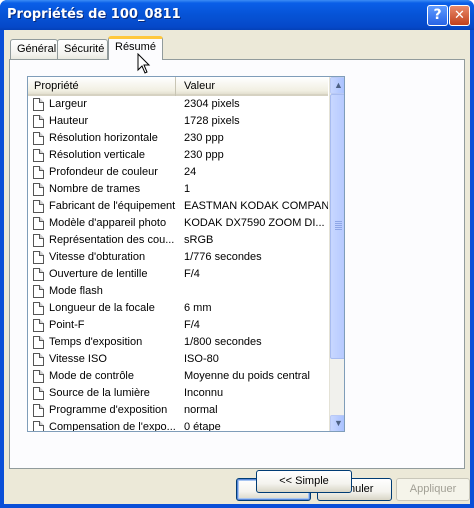  Describe the element at coordinates (102, 86) in the screenshot. I see `column-header-property: Propriété` at that location.